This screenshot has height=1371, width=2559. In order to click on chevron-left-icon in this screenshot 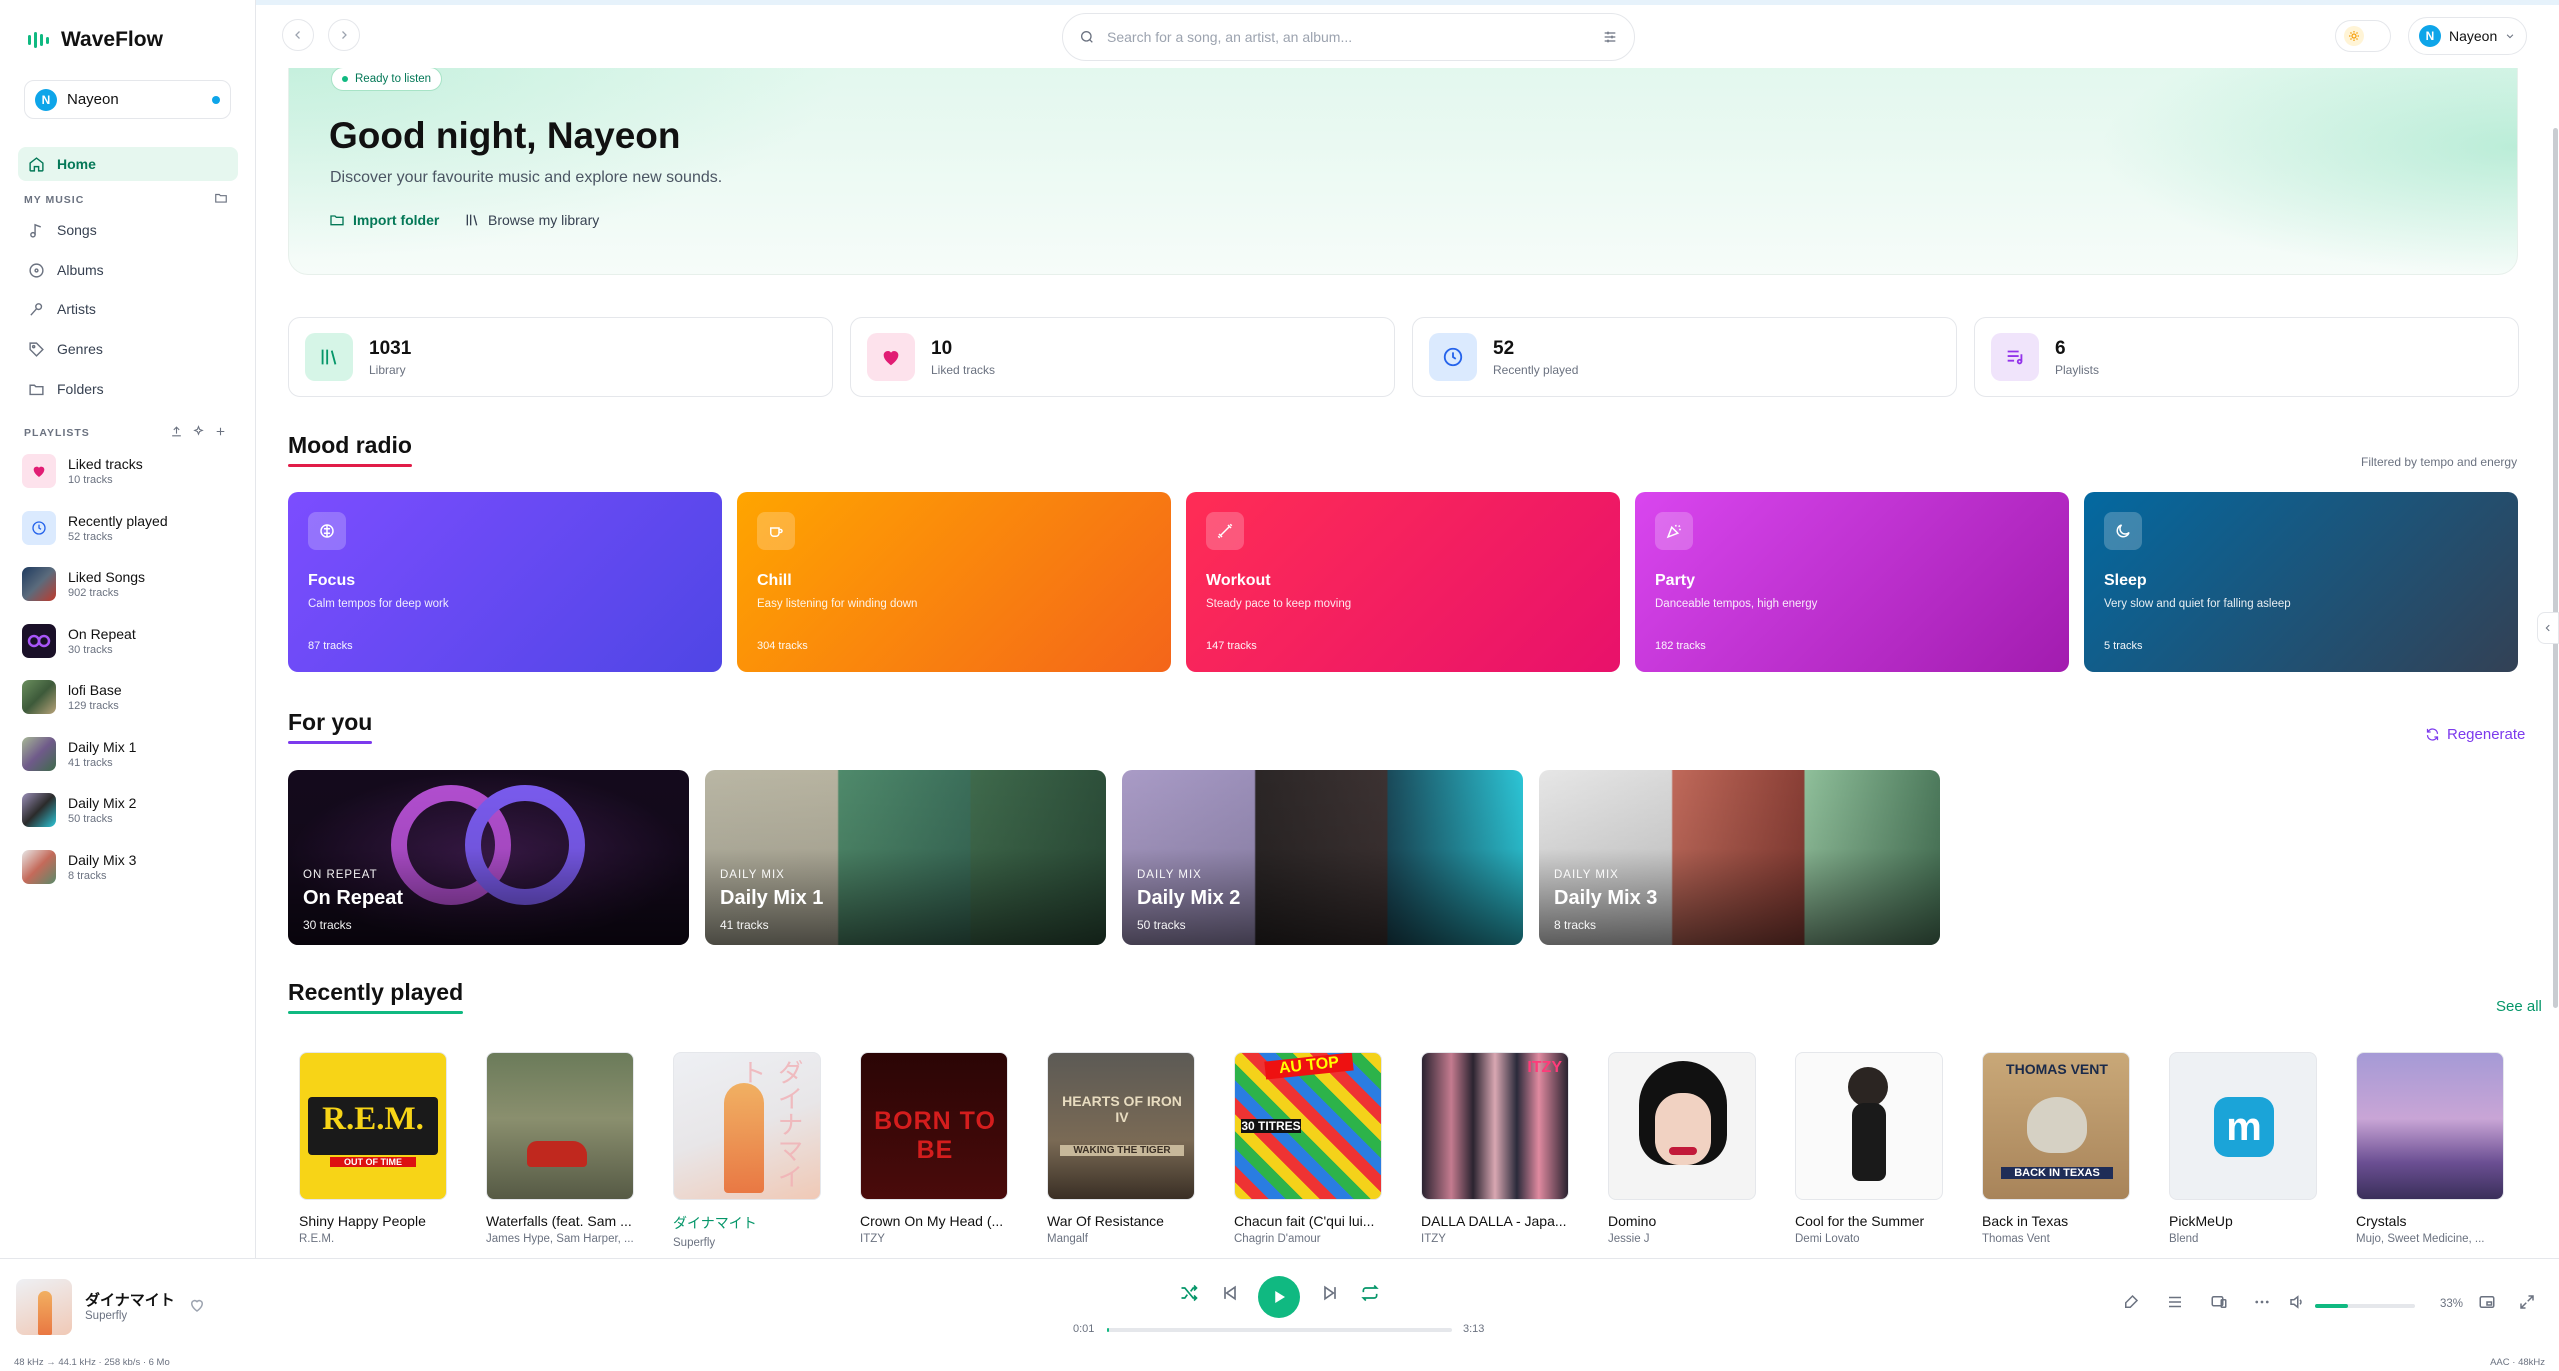, I will do `click(297, 35)`.